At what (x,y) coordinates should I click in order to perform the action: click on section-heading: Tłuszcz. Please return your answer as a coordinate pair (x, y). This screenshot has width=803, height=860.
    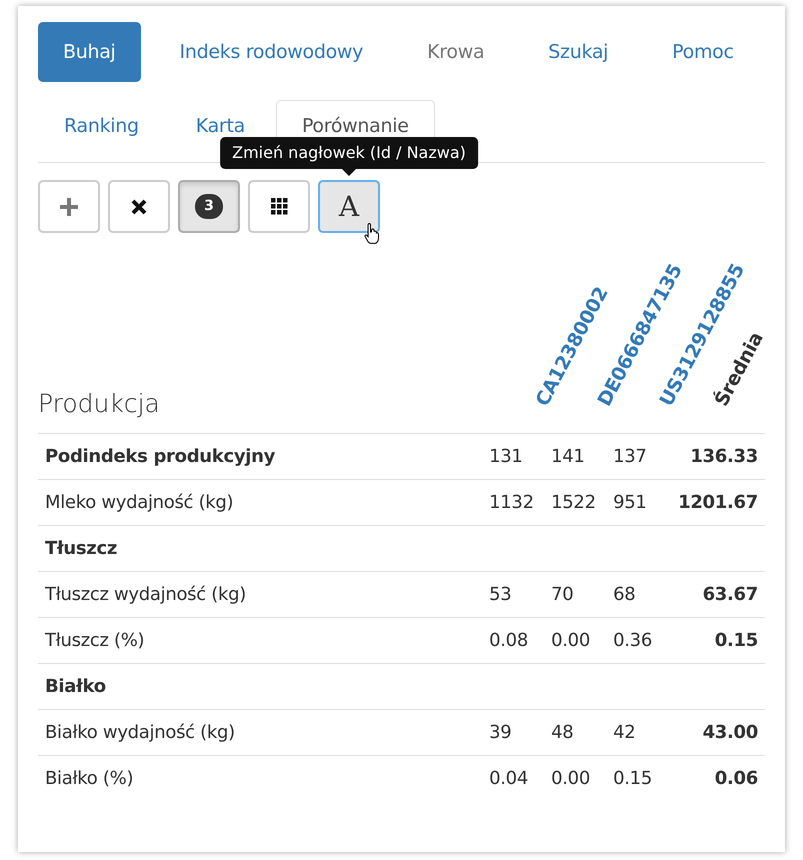
    Looking at the image, I should click on (262, 549).